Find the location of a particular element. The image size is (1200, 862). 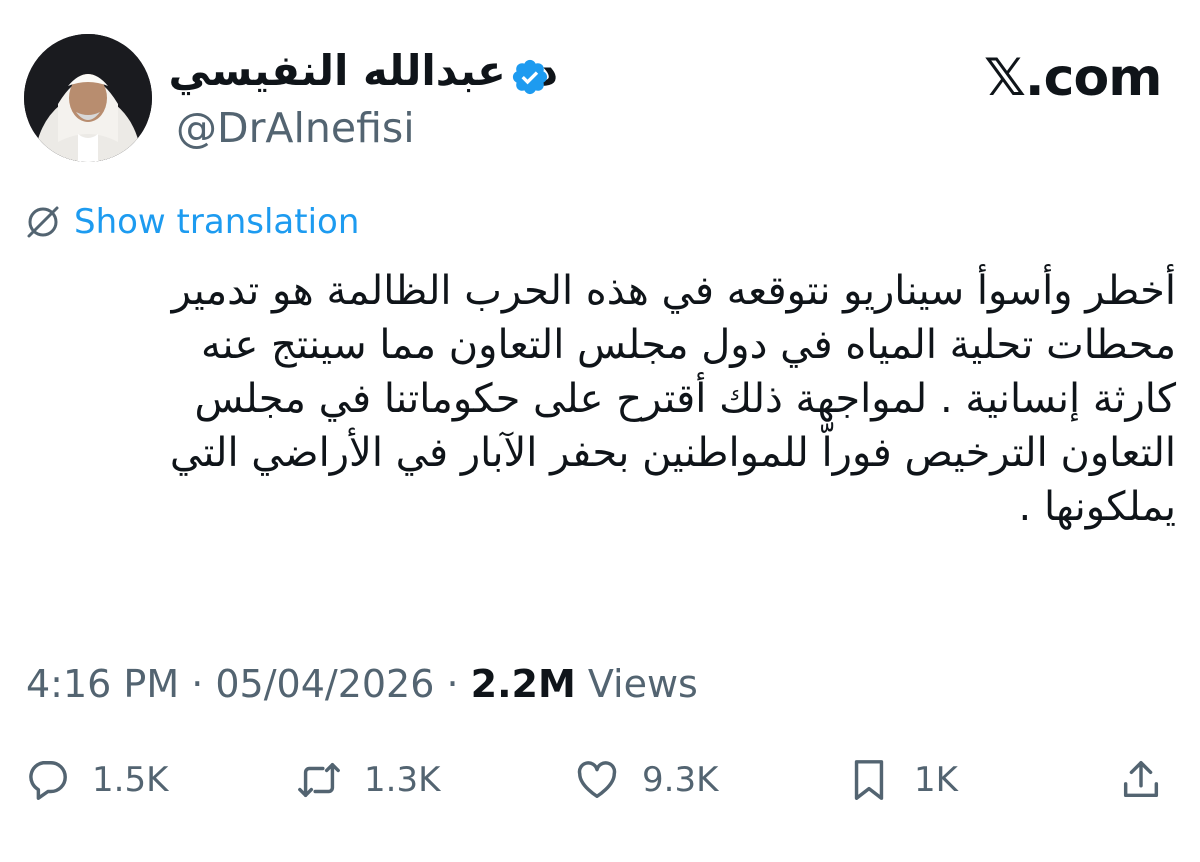

views-label: Views is located at coordinates (636, 684).